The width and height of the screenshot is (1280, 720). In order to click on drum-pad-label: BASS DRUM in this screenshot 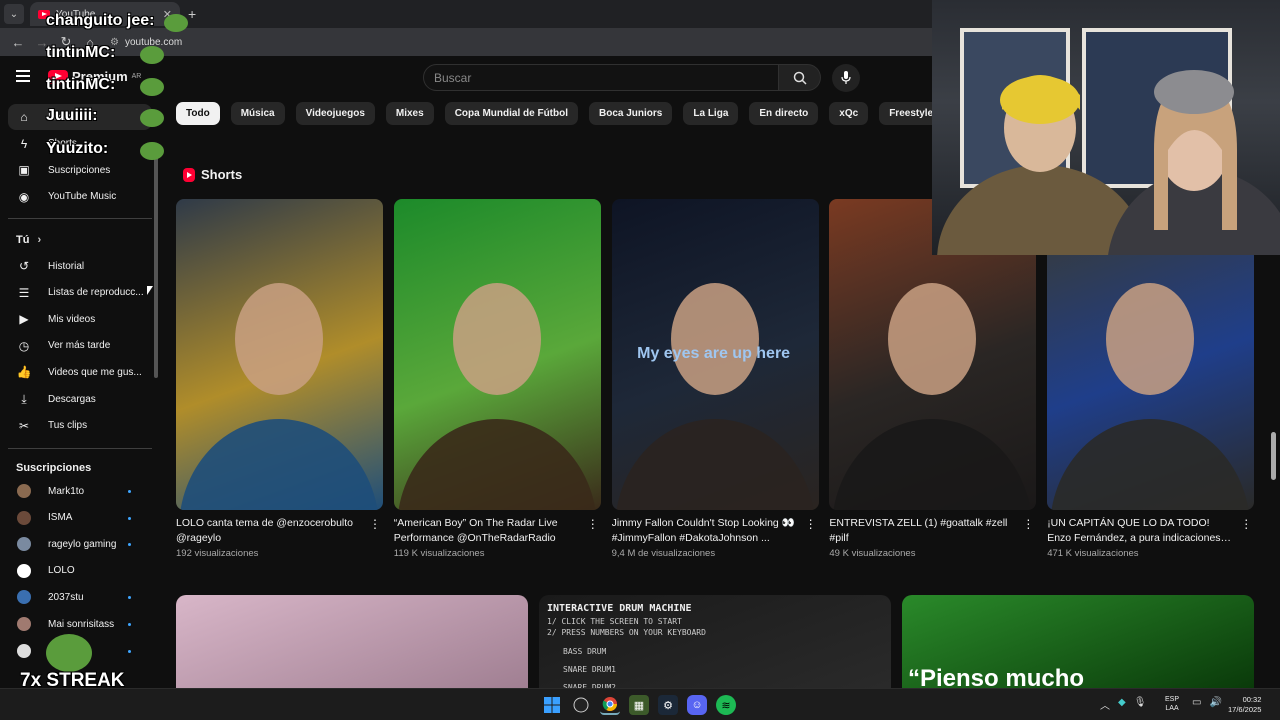, I will do `click(585, 651)`.